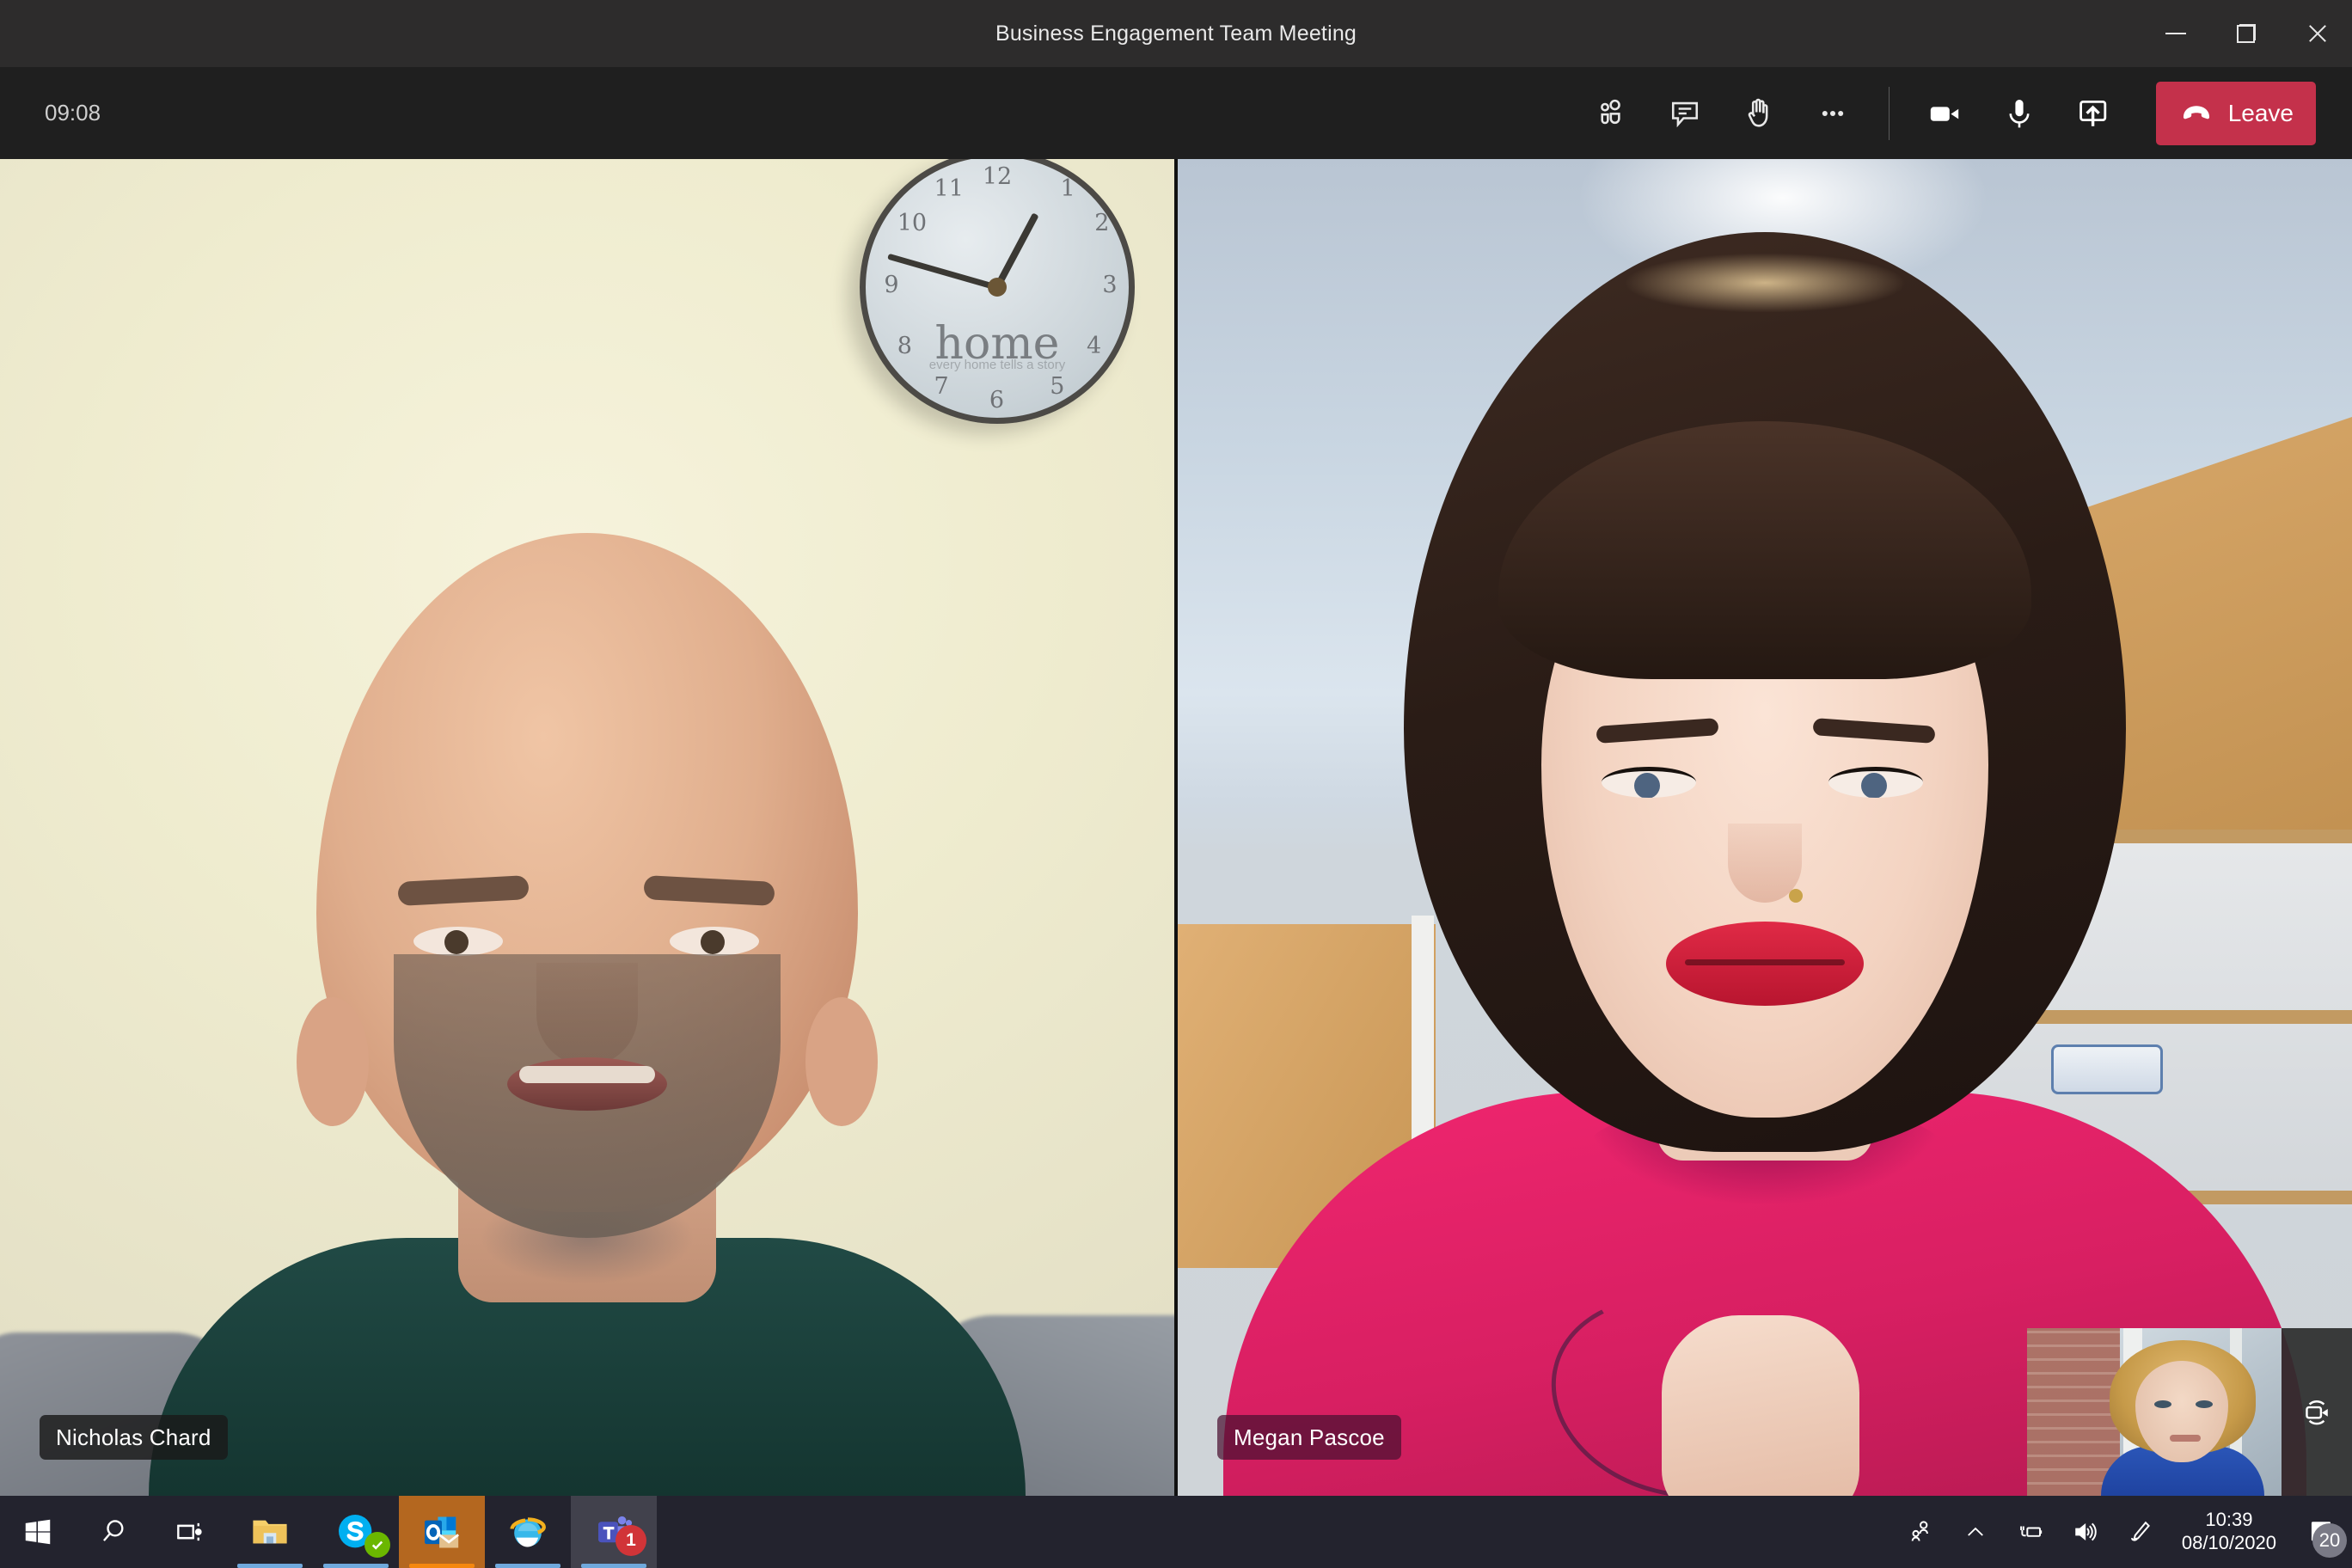 The height and width of the screenshot is (1568, 2352). I want to click on taskbar-item-task-view, so click(189, 1532).